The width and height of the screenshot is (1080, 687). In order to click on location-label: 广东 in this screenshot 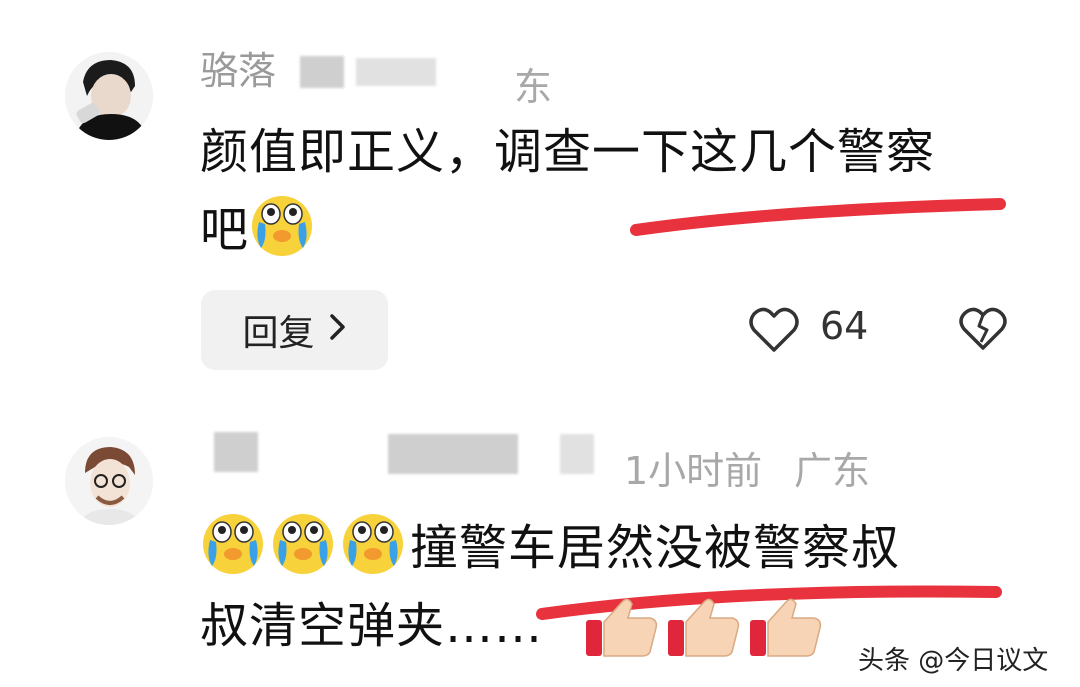, I will do `click(832, 471)`.